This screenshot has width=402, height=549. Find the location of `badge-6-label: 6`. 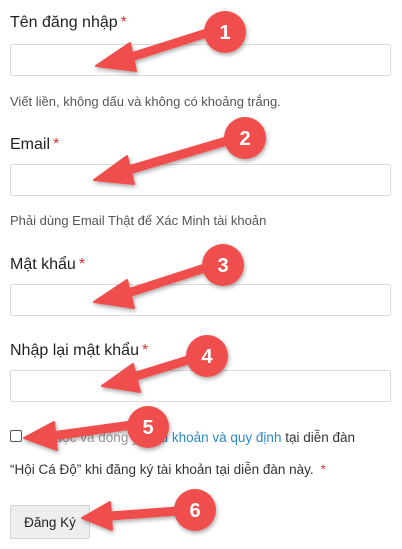

badge-6-label: 6 is located at coordinates (194, 511).